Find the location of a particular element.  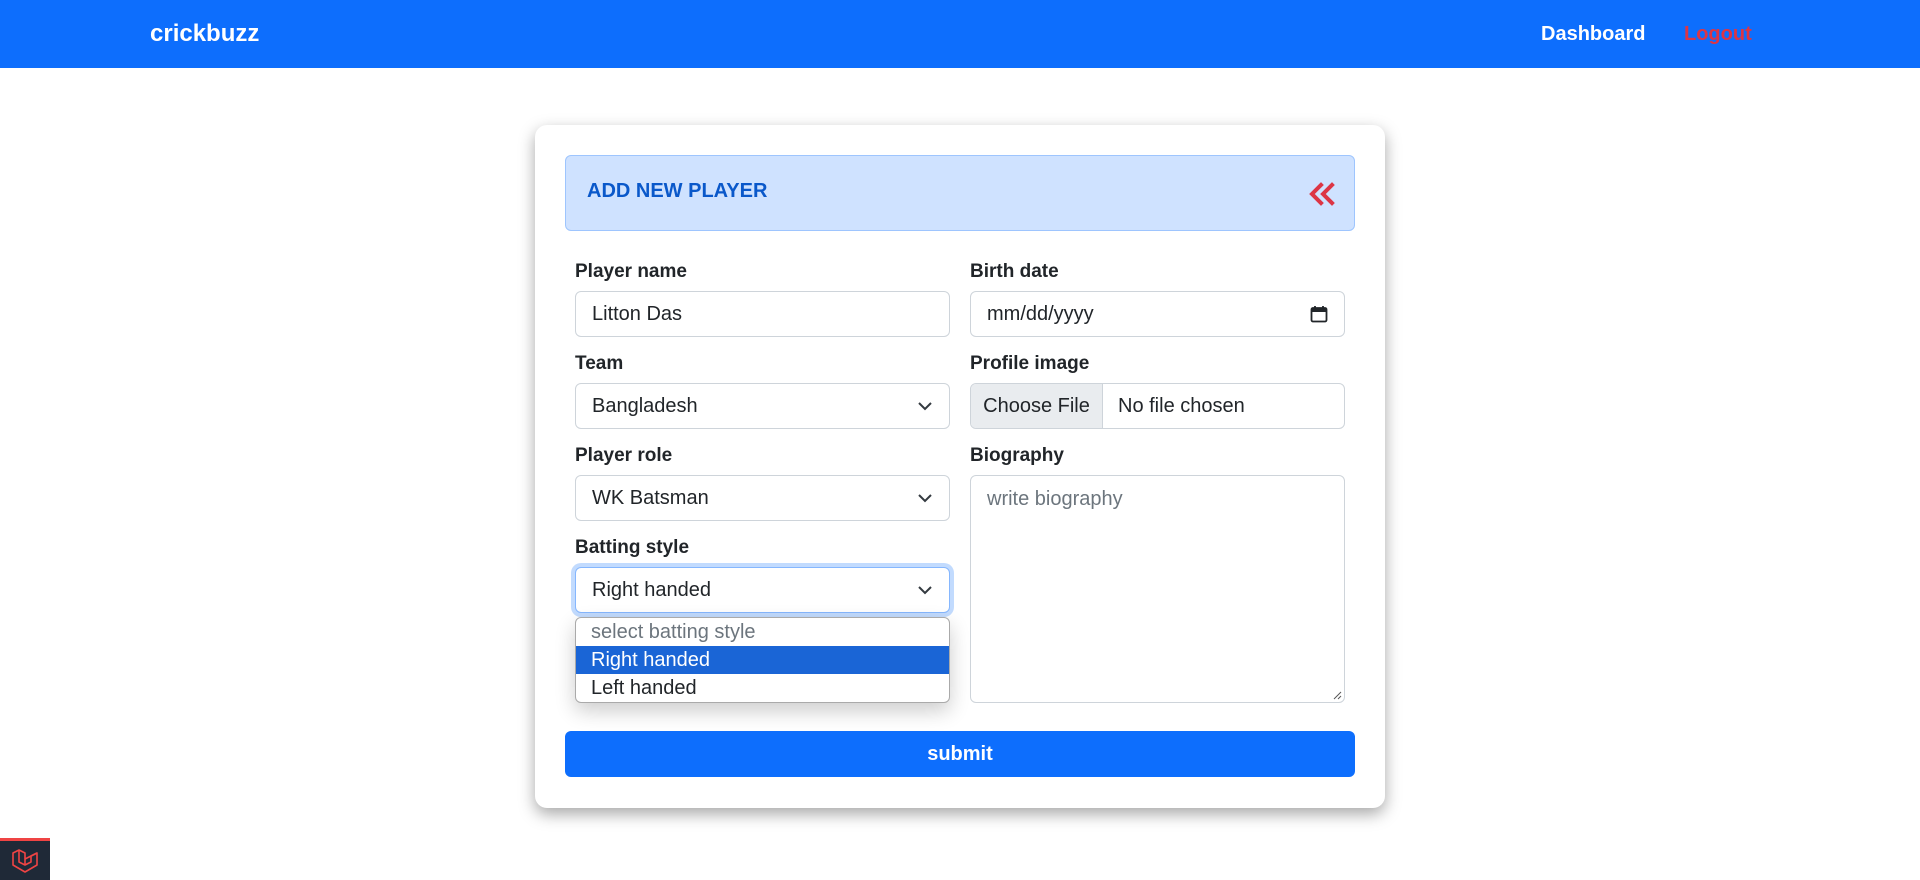

choose-file-button: Choose File is located at coordinates (1037, 406).